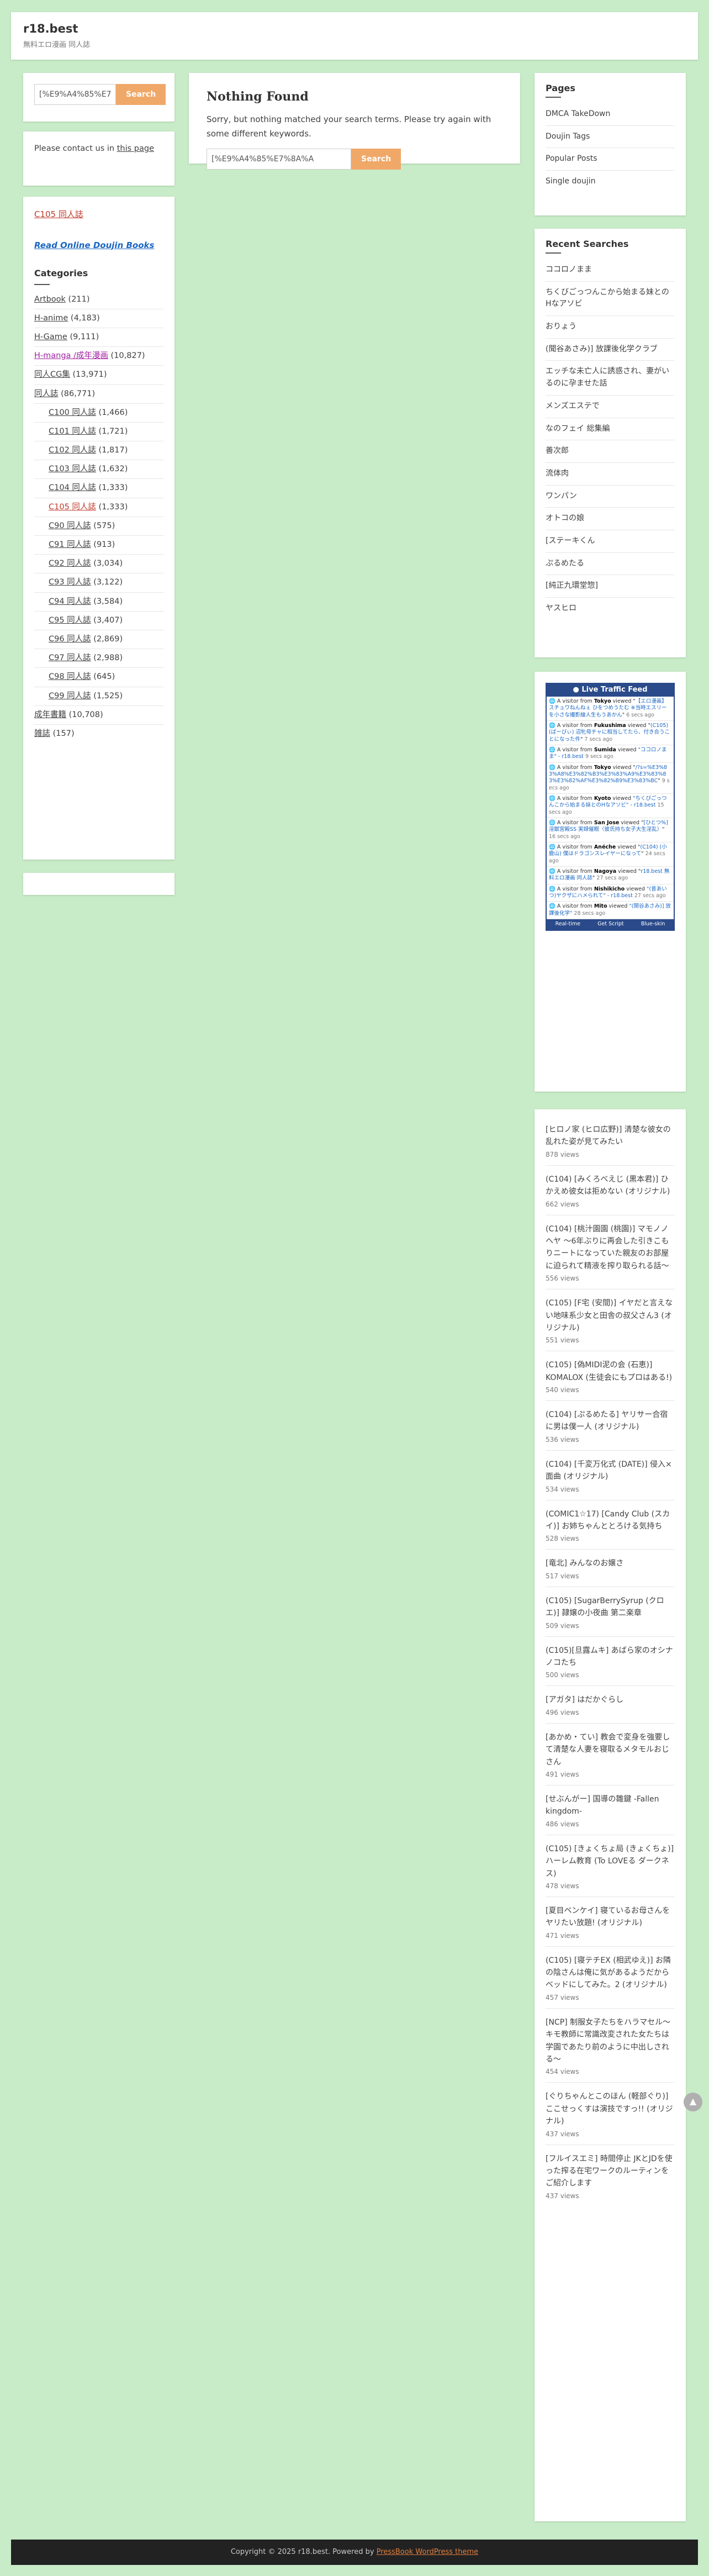  Describe the element at coordinates (72, 450) in the screenshot. I see `category-link: C102 同人誌` at that location.